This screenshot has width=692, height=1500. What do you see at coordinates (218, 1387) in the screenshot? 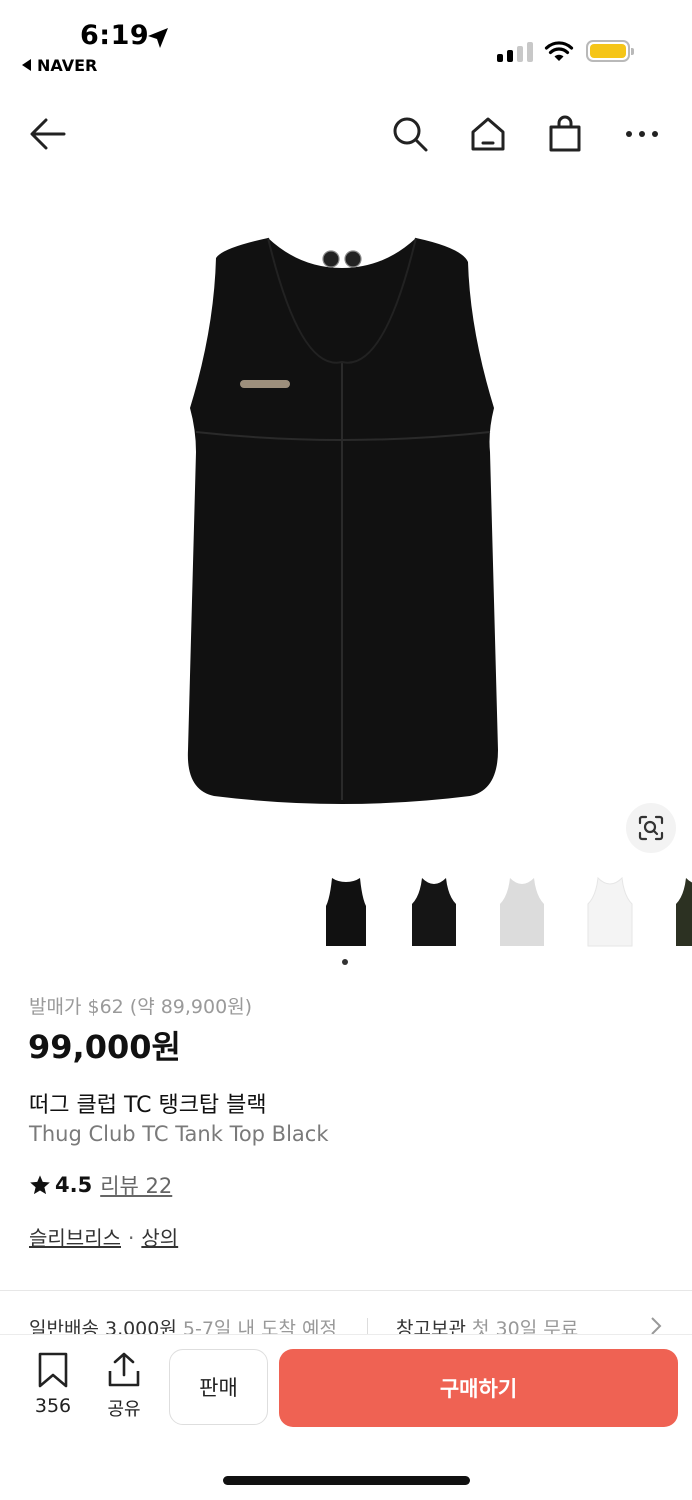
I see `sell-button: 판매` at bounding box center [218, 1387].